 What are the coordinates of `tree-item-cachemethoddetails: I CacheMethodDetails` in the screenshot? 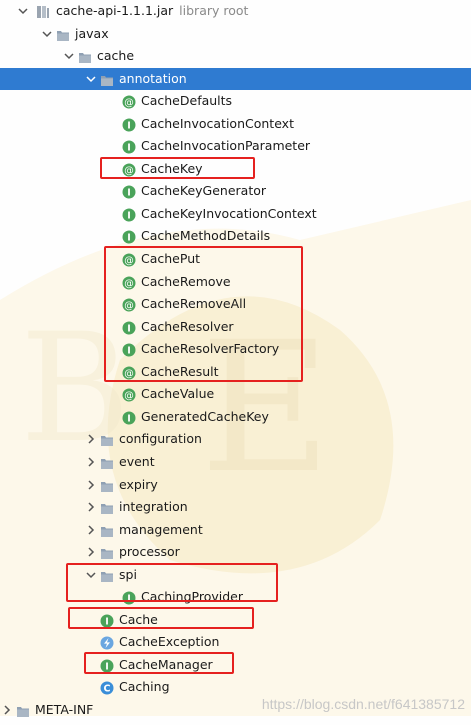 It's located at (235, 236).